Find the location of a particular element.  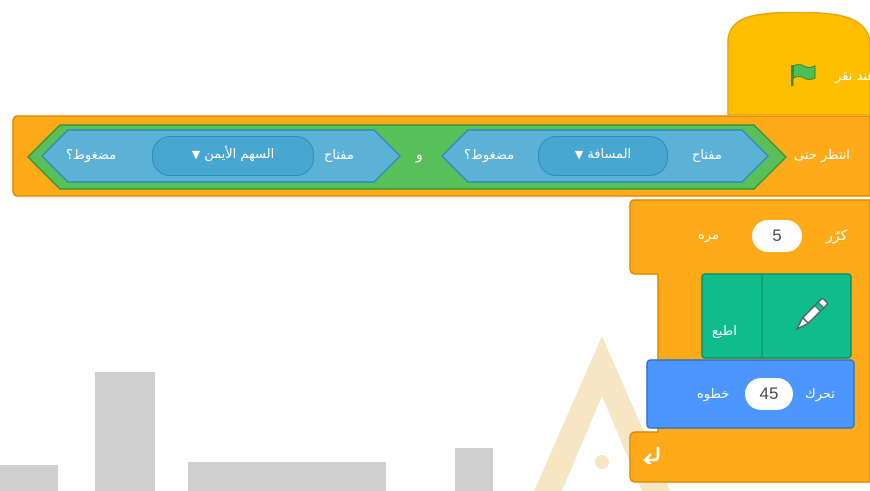

move-suffix: خطوه is located at coordinates (713, 394).